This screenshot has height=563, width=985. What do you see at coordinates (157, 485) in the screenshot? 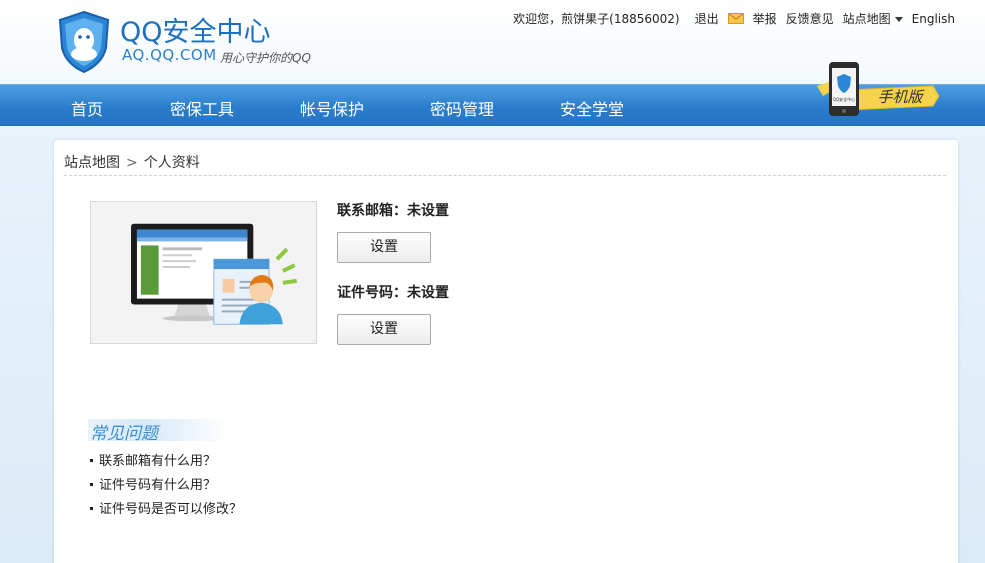
I see `faq-item-text: 证件号码有什么用？` at bounding box center [157, 485].